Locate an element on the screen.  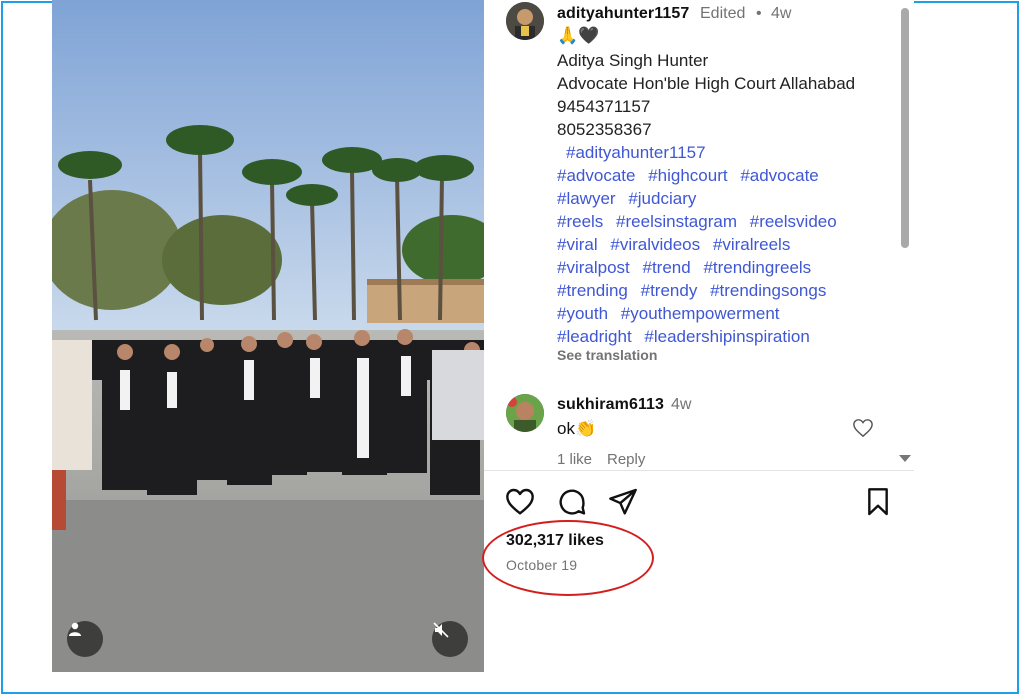
bookmark-icon is located at coordinates (878, 502).